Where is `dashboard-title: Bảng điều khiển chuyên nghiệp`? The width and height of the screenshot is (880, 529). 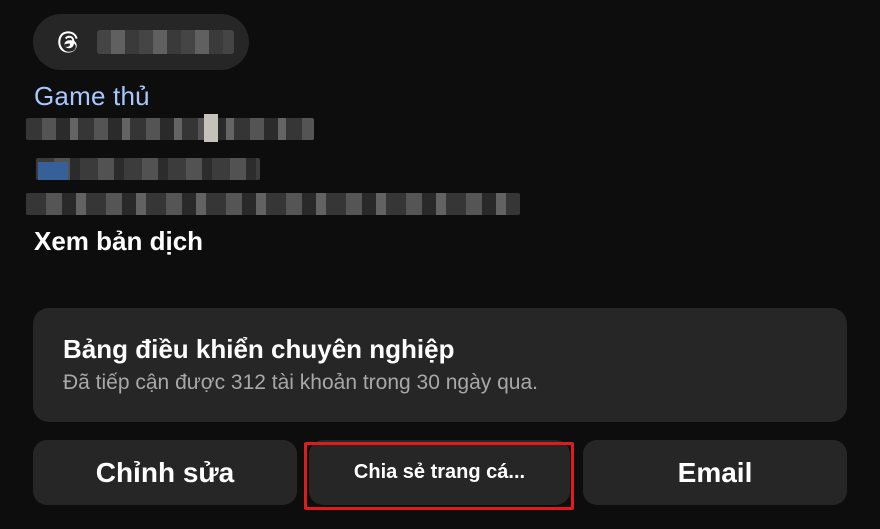
dashboard-title: Bảng điều khiển chuyên nghiệp is located at coordinates (259, 349).